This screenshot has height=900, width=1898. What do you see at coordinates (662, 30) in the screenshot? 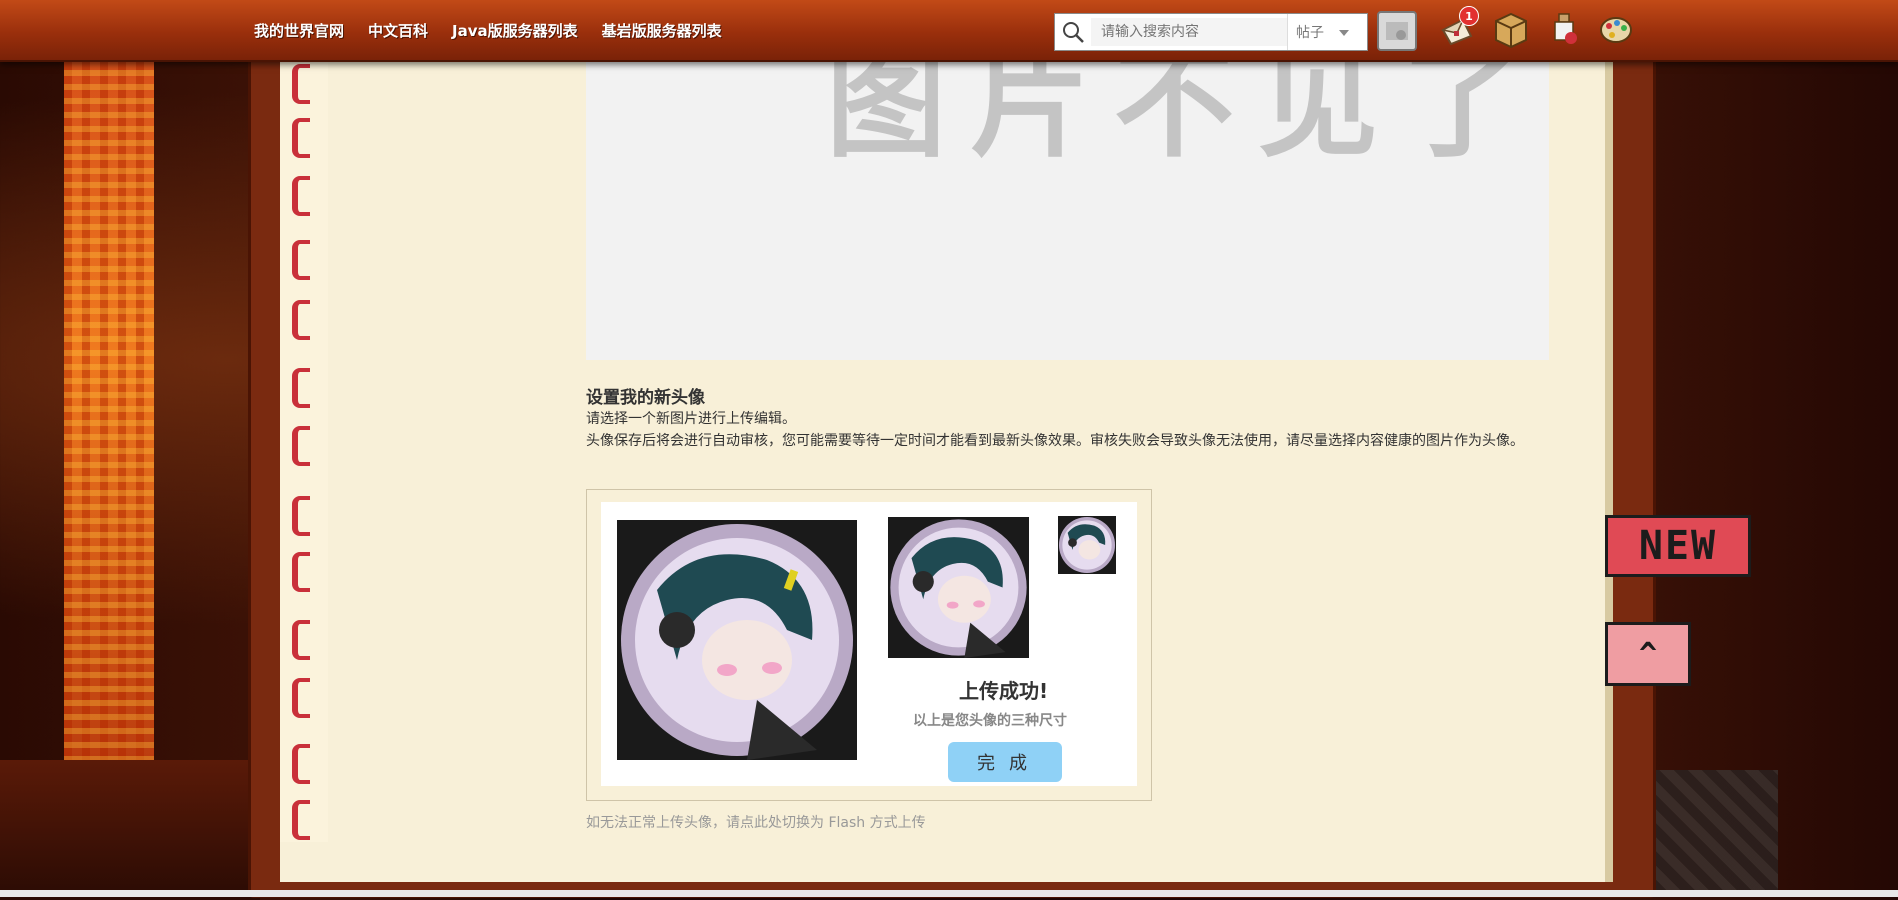
I see `nav-link-bedrock-servers: 基岩版服务器列表` at bounding box center [662, 30].